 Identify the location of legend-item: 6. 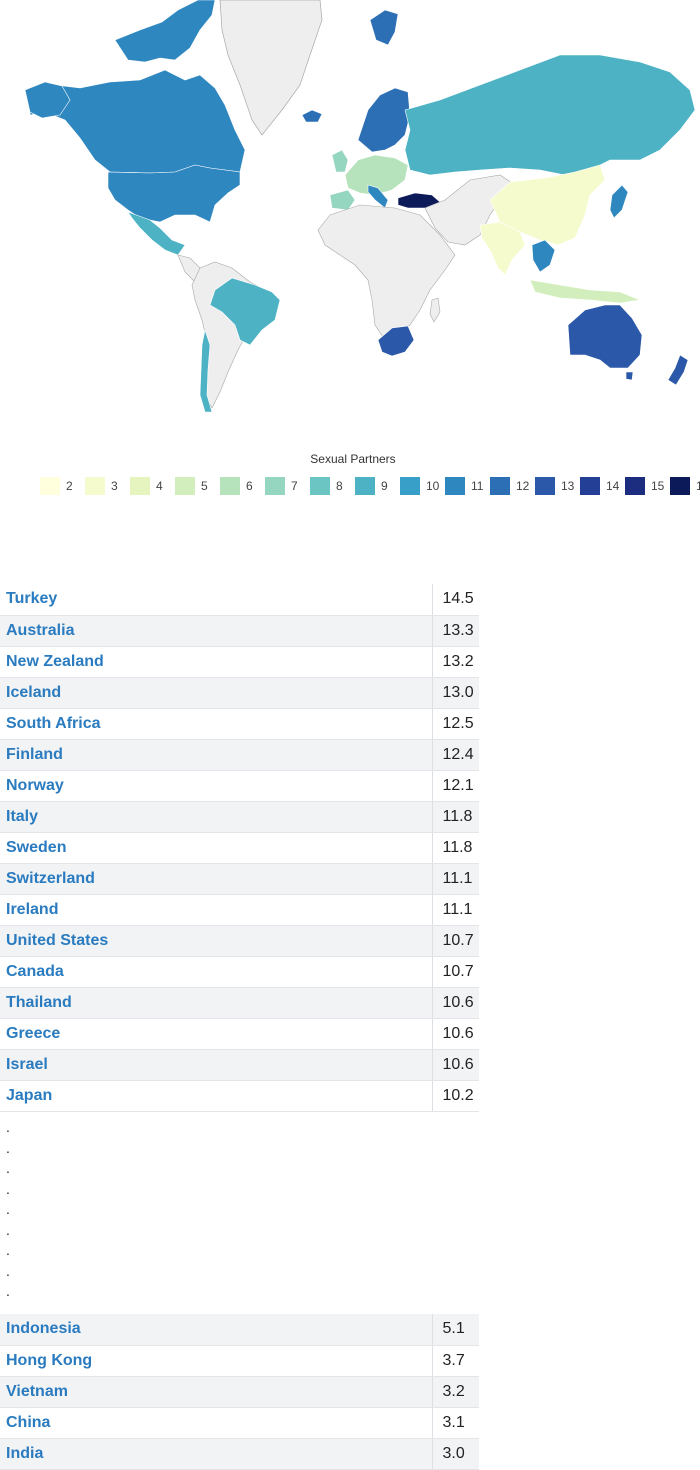
(239, 486).